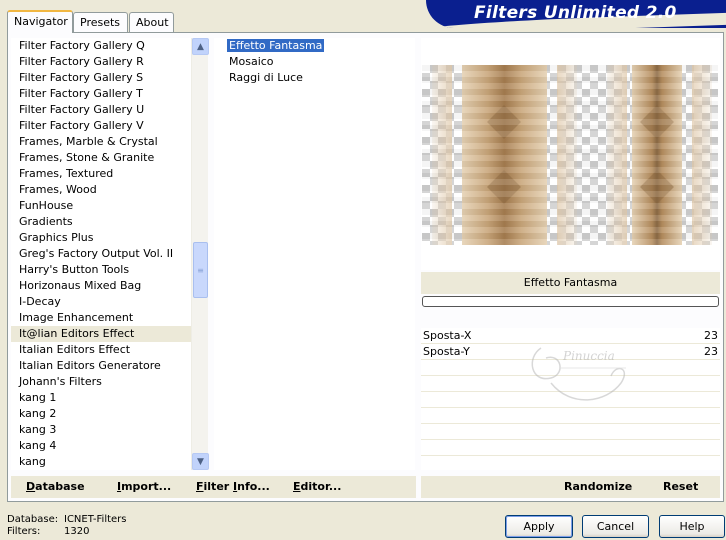 The height and width of the screenshot is (540, 726). I want to click on category-item: Filter Factory Gallery Q, so click(101, 46).